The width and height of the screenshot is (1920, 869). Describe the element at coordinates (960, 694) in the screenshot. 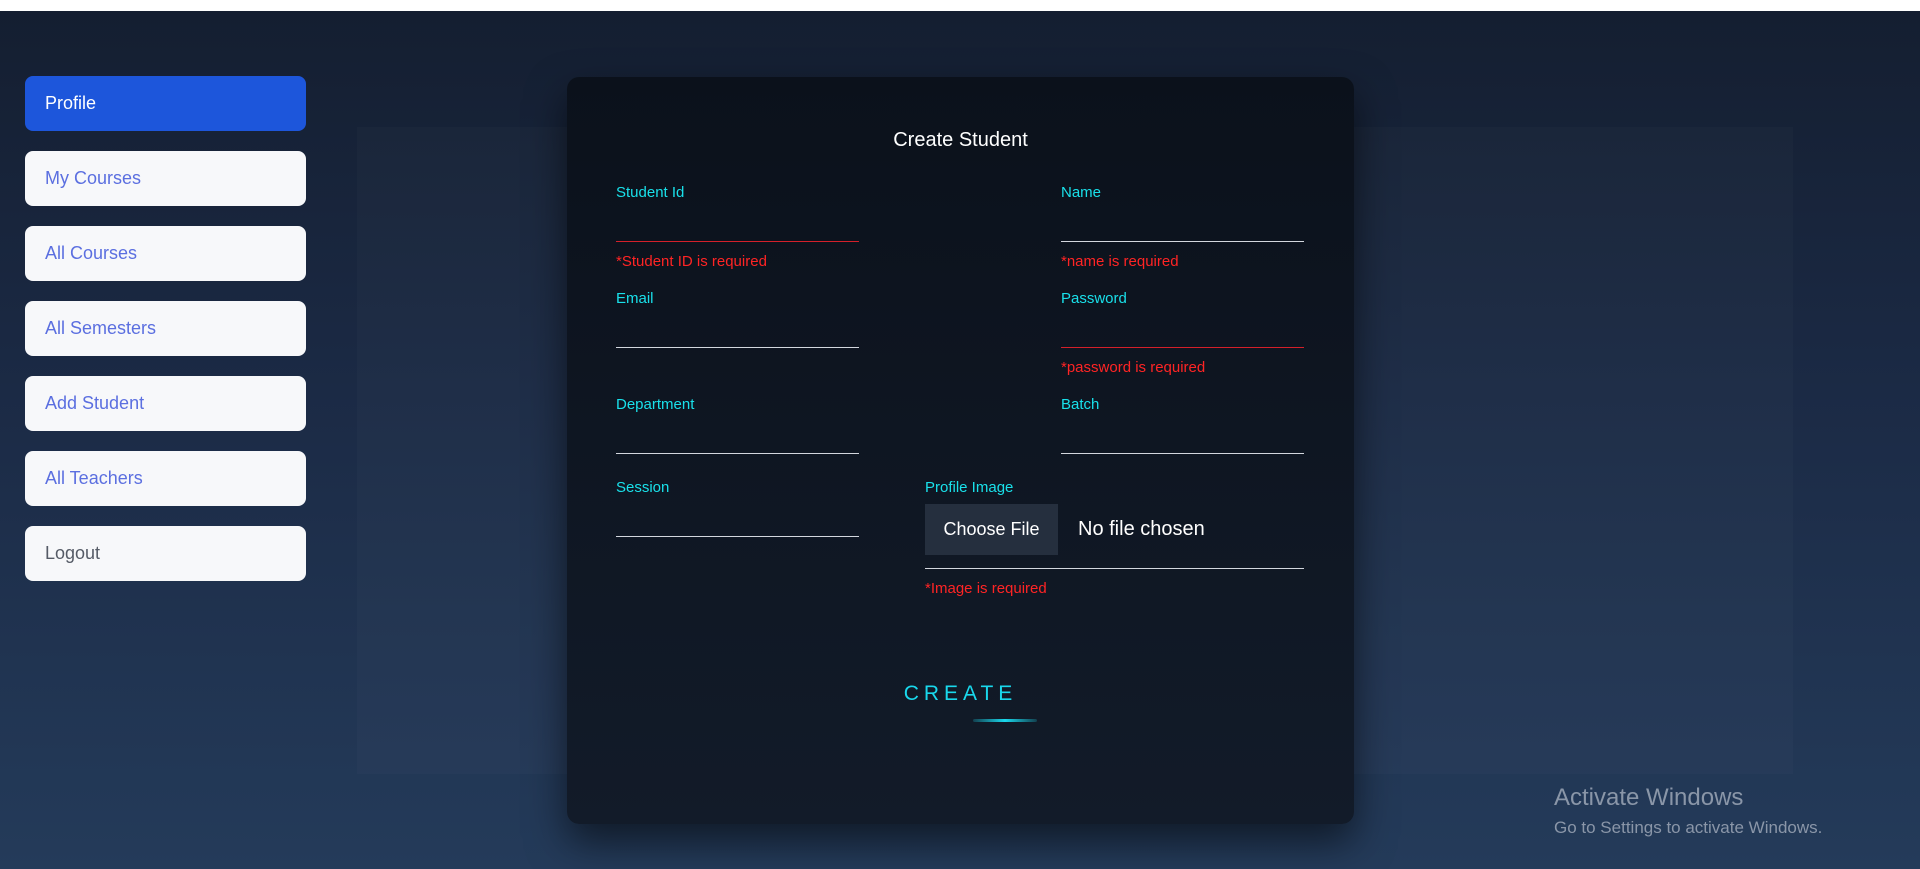

I see `create-button: CREATE` at that location.